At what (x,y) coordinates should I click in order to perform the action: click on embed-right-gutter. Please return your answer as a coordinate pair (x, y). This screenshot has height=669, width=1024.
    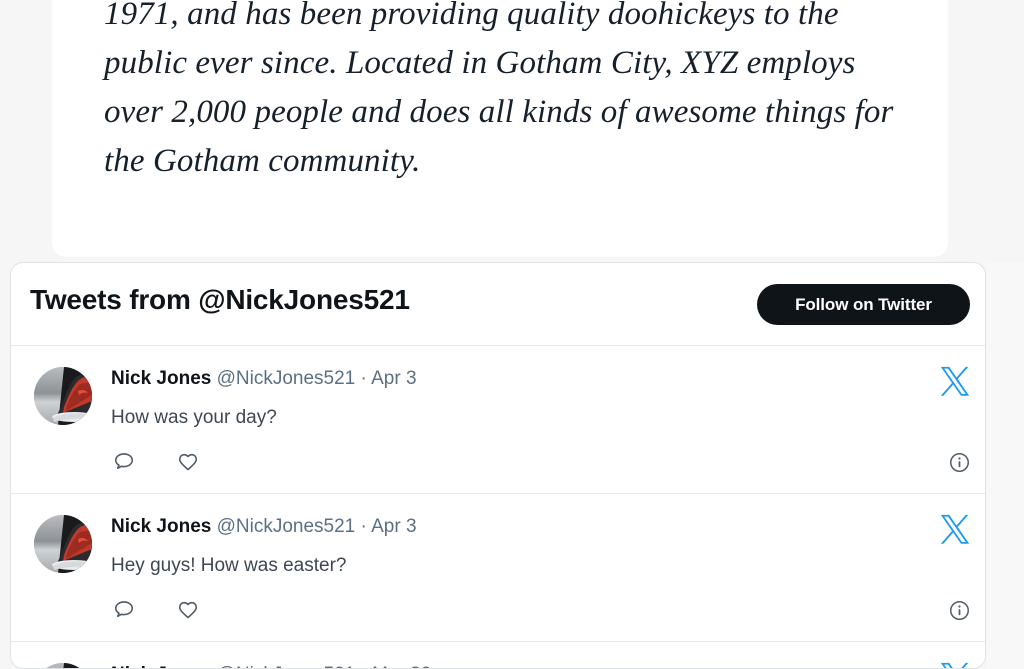
    Looking at the image, I should click on (1005, 465).